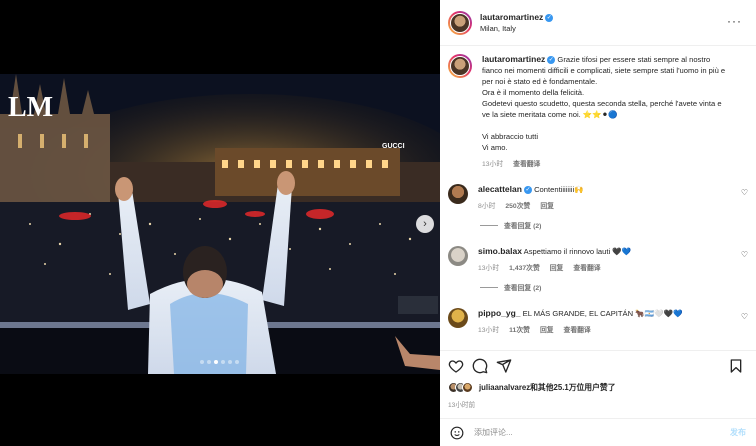 The height and width of the screenshot is (446, 756). I want to click on bookmark-icon, so click(736, 366).